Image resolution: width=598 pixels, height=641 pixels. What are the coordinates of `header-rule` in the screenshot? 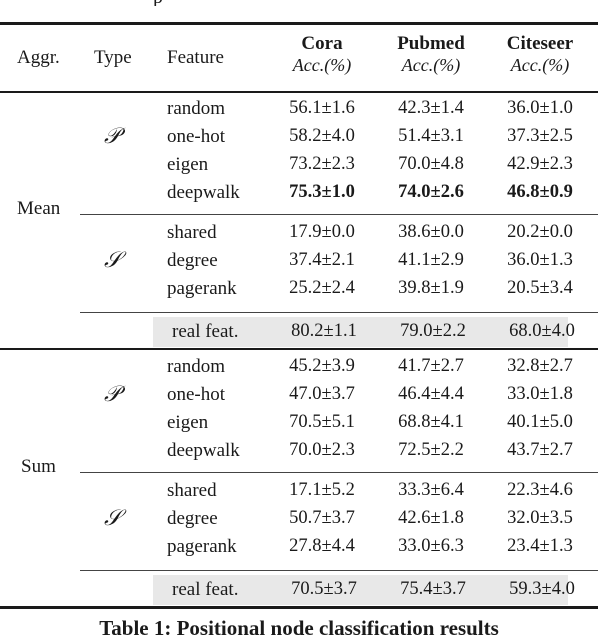 It's located at (299, 92).